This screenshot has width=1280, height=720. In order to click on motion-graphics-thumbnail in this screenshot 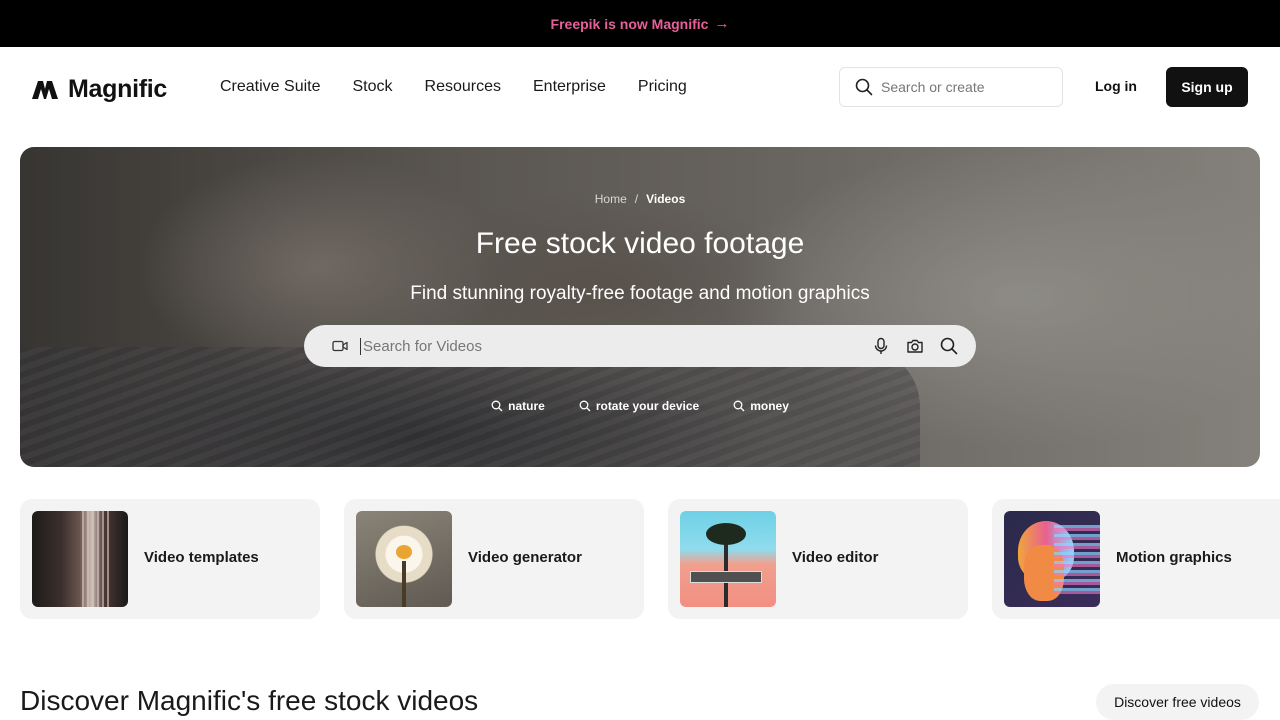, I will do `click(1052, 559)`.